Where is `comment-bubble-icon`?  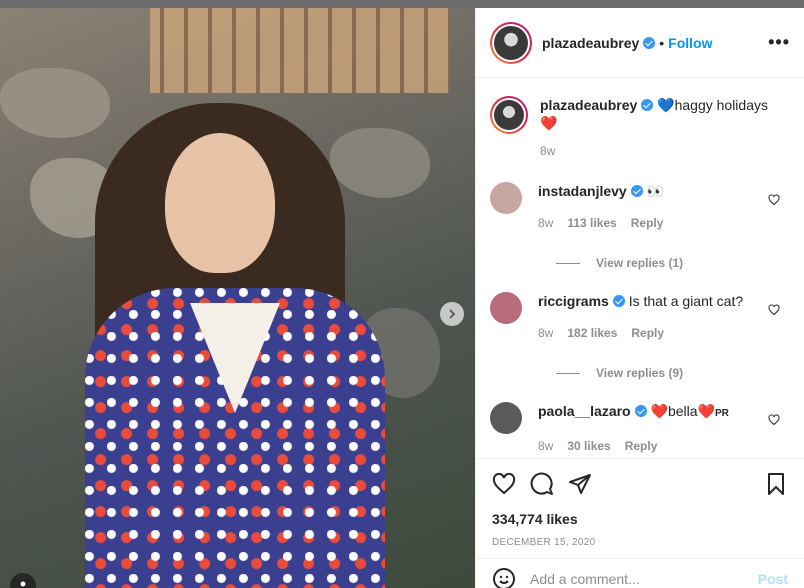 comment-bubble-icon is located at coordinates (542, 484).